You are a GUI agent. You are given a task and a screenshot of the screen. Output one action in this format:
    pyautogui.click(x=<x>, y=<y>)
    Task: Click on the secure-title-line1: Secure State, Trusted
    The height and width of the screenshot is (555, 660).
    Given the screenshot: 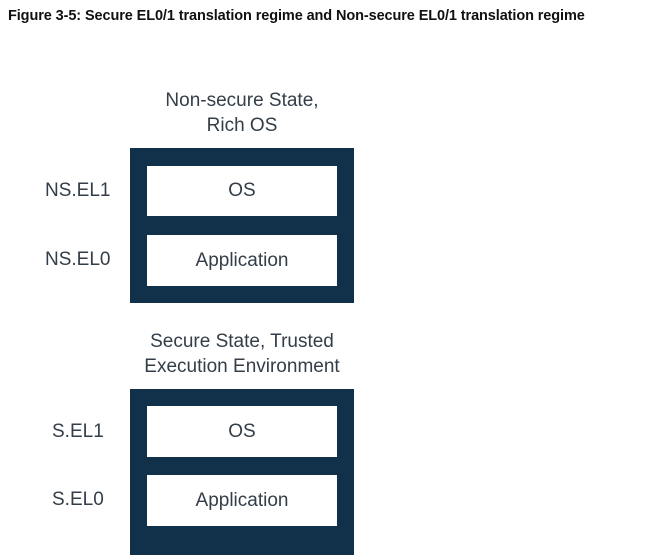 What is the action you would take?
    pyautogui.click(x=242, y=341)
    